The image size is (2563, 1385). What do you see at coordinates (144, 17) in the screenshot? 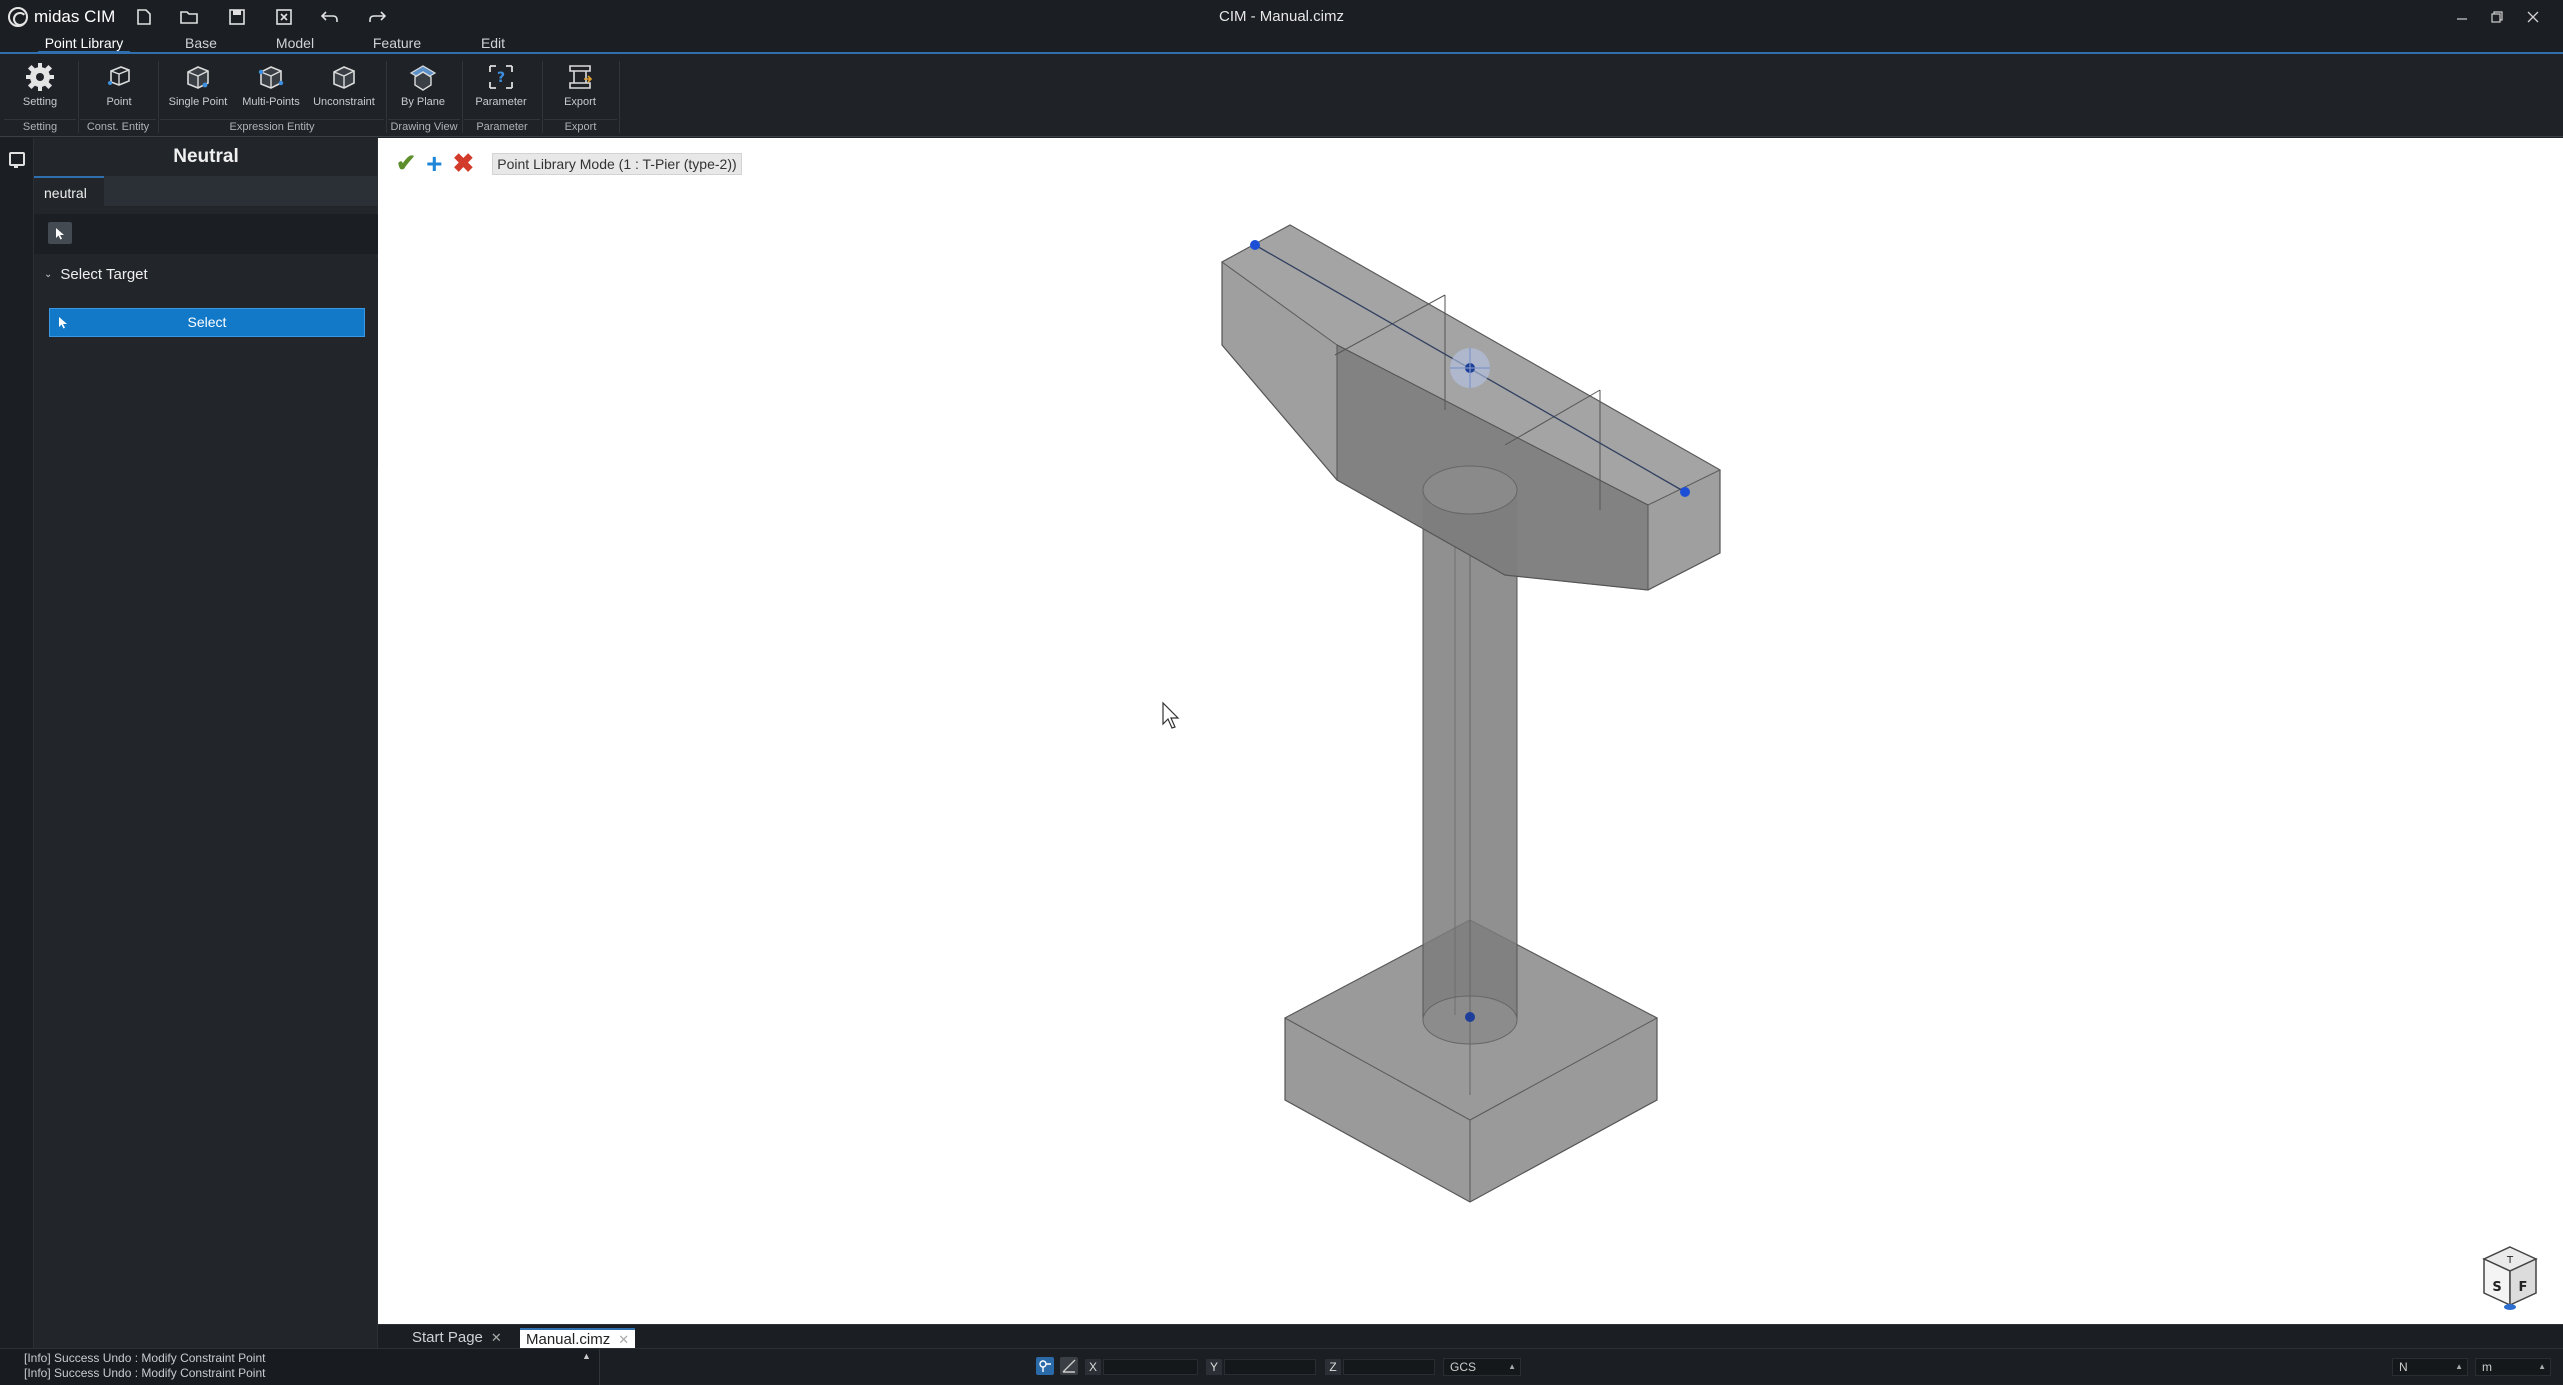
I see `new-file-icon` at bounding box center [144, 17].